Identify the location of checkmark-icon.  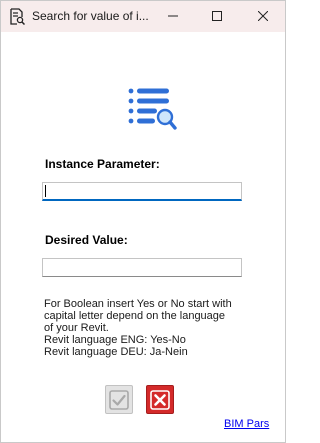
(119, 400).